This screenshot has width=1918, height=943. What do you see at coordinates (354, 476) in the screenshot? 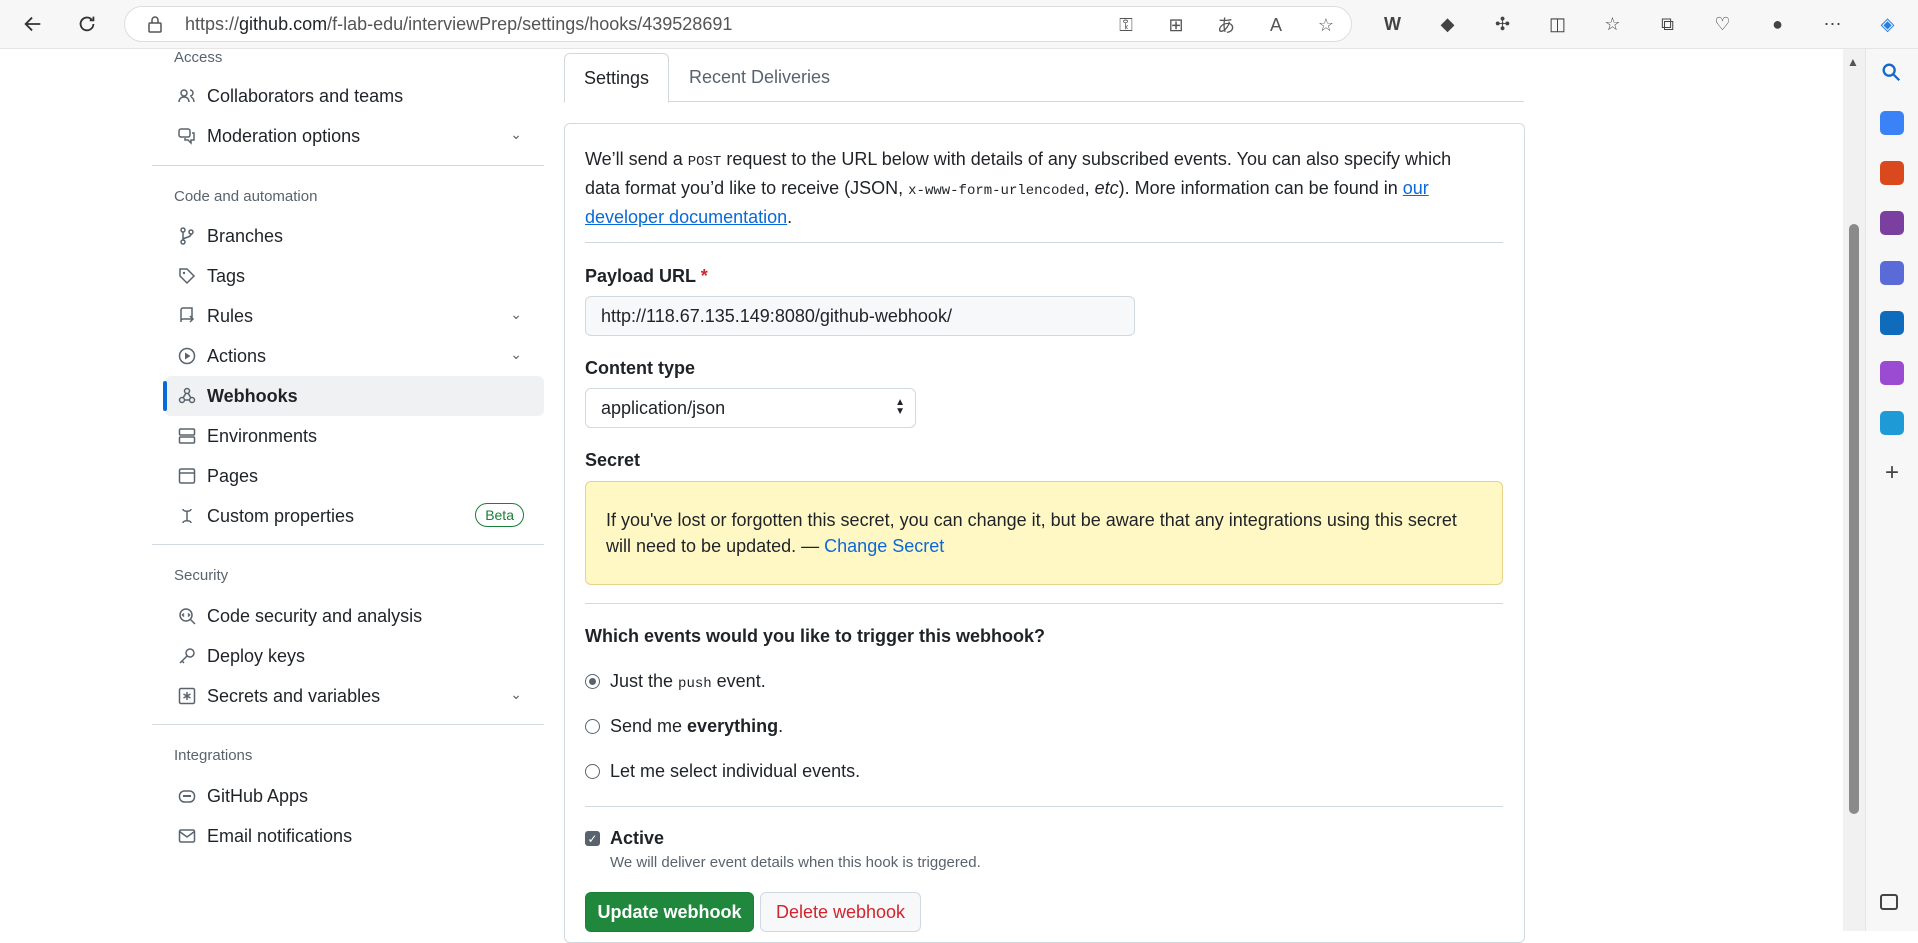
I see `sidebar-item-pages: Pages` at bounding box center [354, 476].